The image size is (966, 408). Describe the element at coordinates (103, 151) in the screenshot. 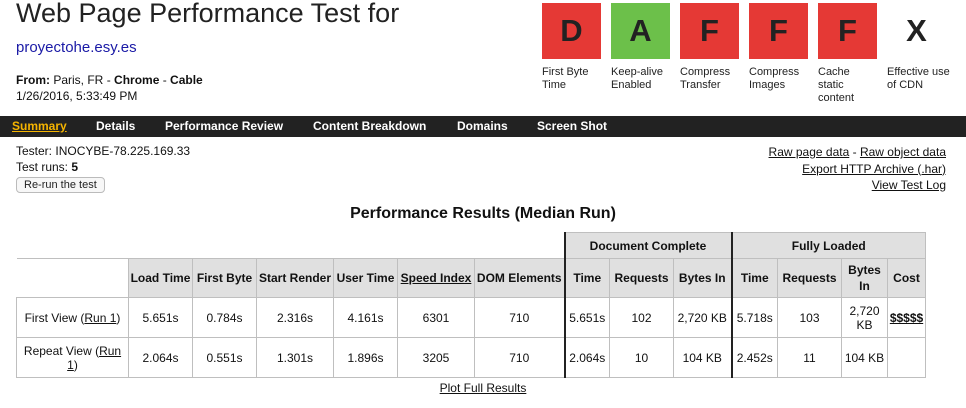

I see `tester-info: Tester: INOCYBE-78.225.169.33` at that location.